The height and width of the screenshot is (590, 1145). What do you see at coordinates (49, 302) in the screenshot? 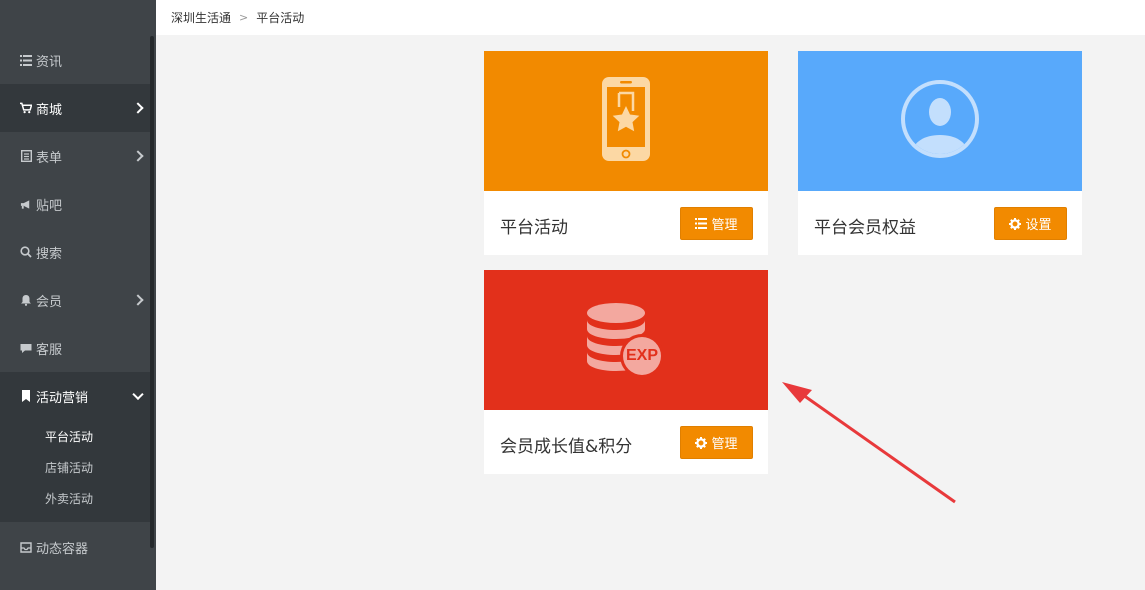
I see `sidebar-item-label: 会员` at bounding box center [49, 302].